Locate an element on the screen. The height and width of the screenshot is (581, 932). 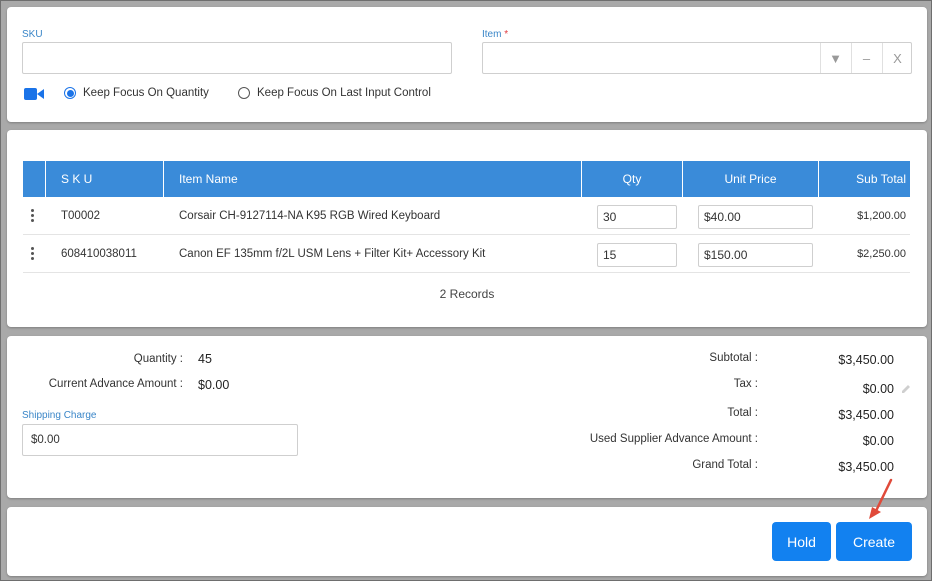
sku-input is located at coordinates (237, 58).